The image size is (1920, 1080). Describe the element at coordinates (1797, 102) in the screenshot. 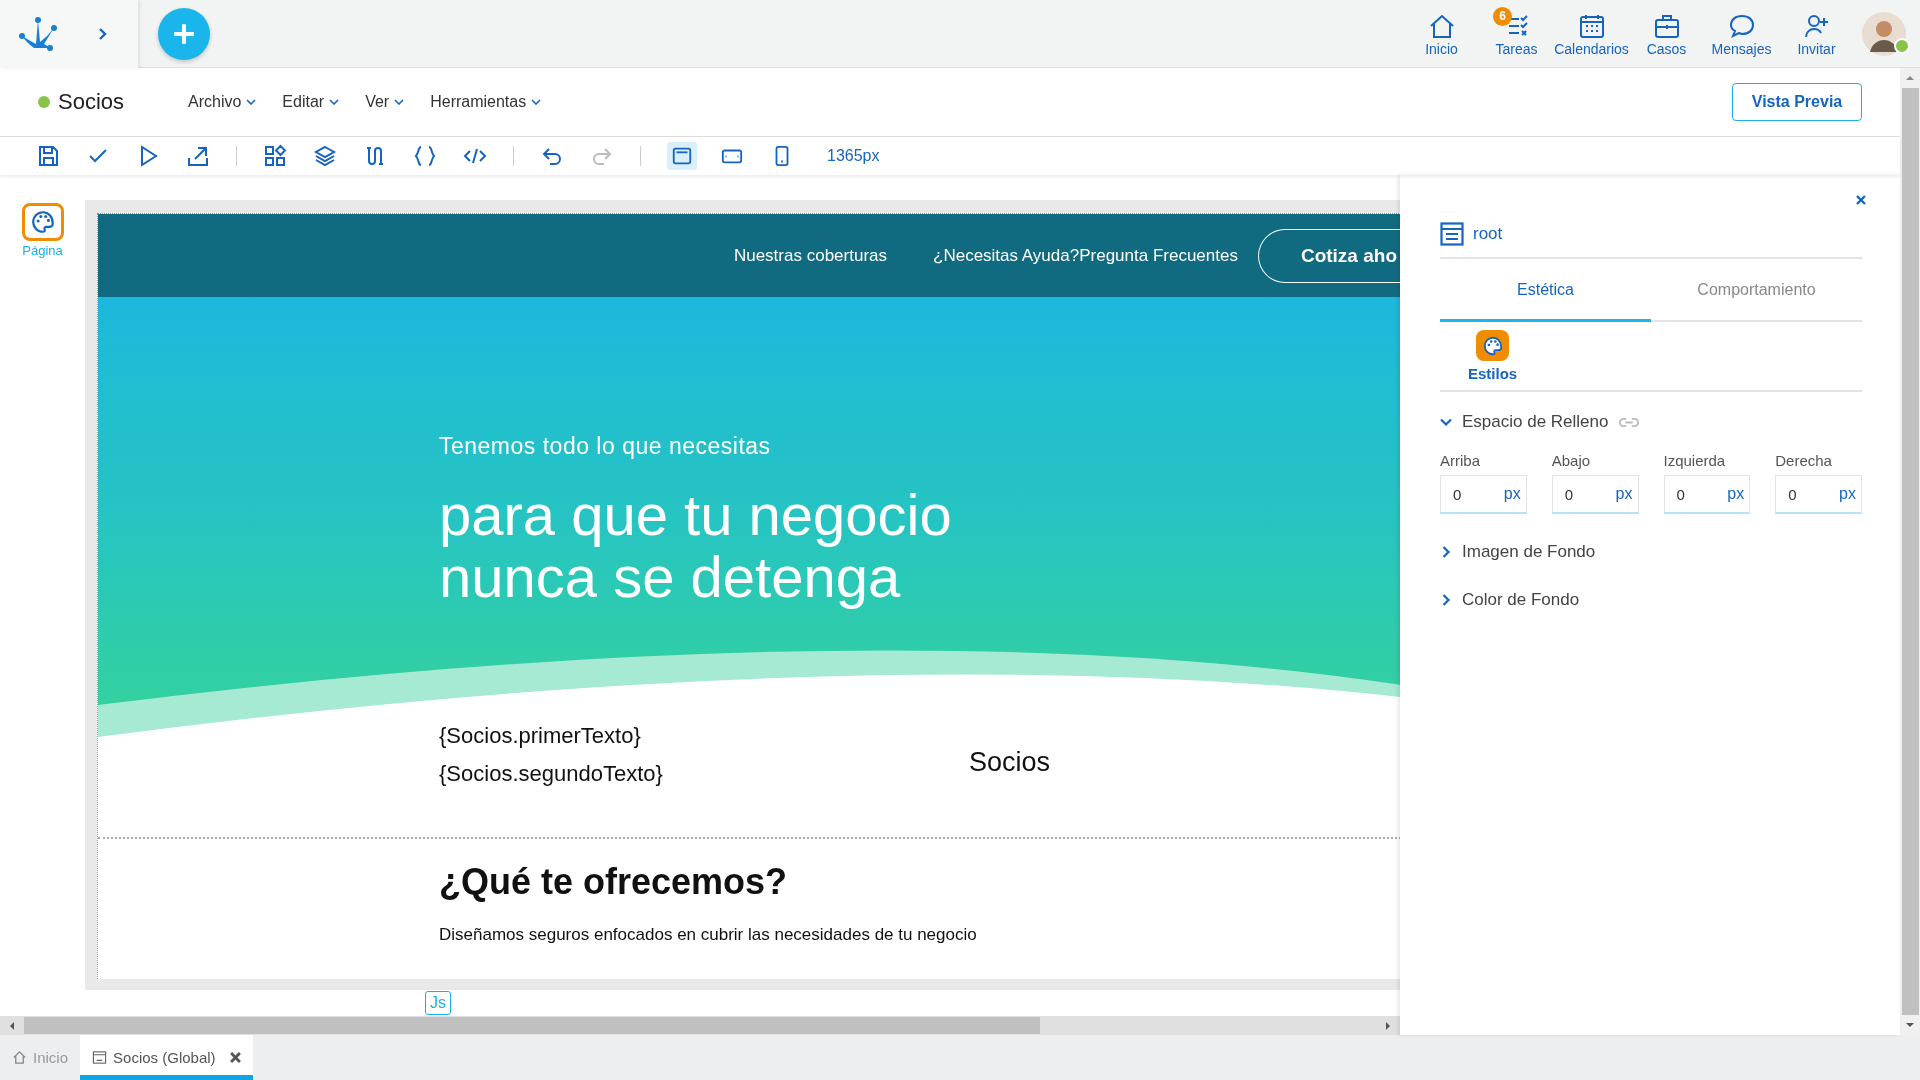

I see `preview-button: Vista Previa` at that location.